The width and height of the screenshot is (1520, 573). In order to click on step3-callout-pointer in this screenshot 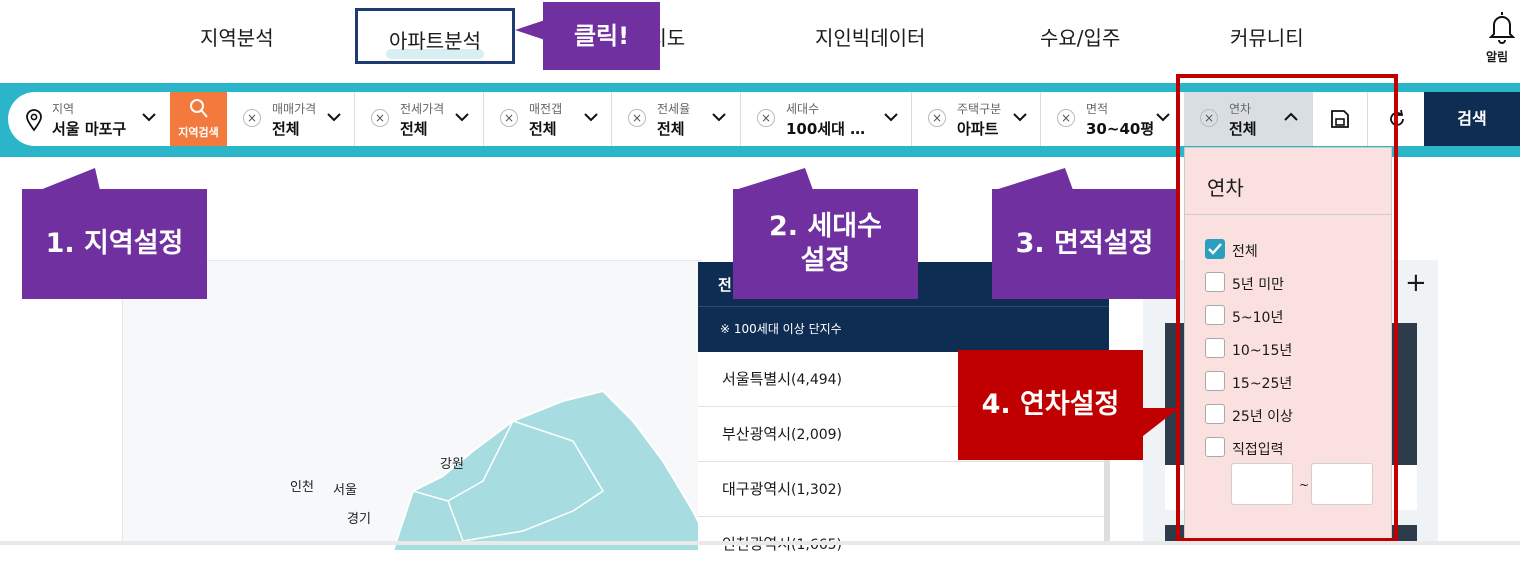, I will do `click(1034, 179)`.